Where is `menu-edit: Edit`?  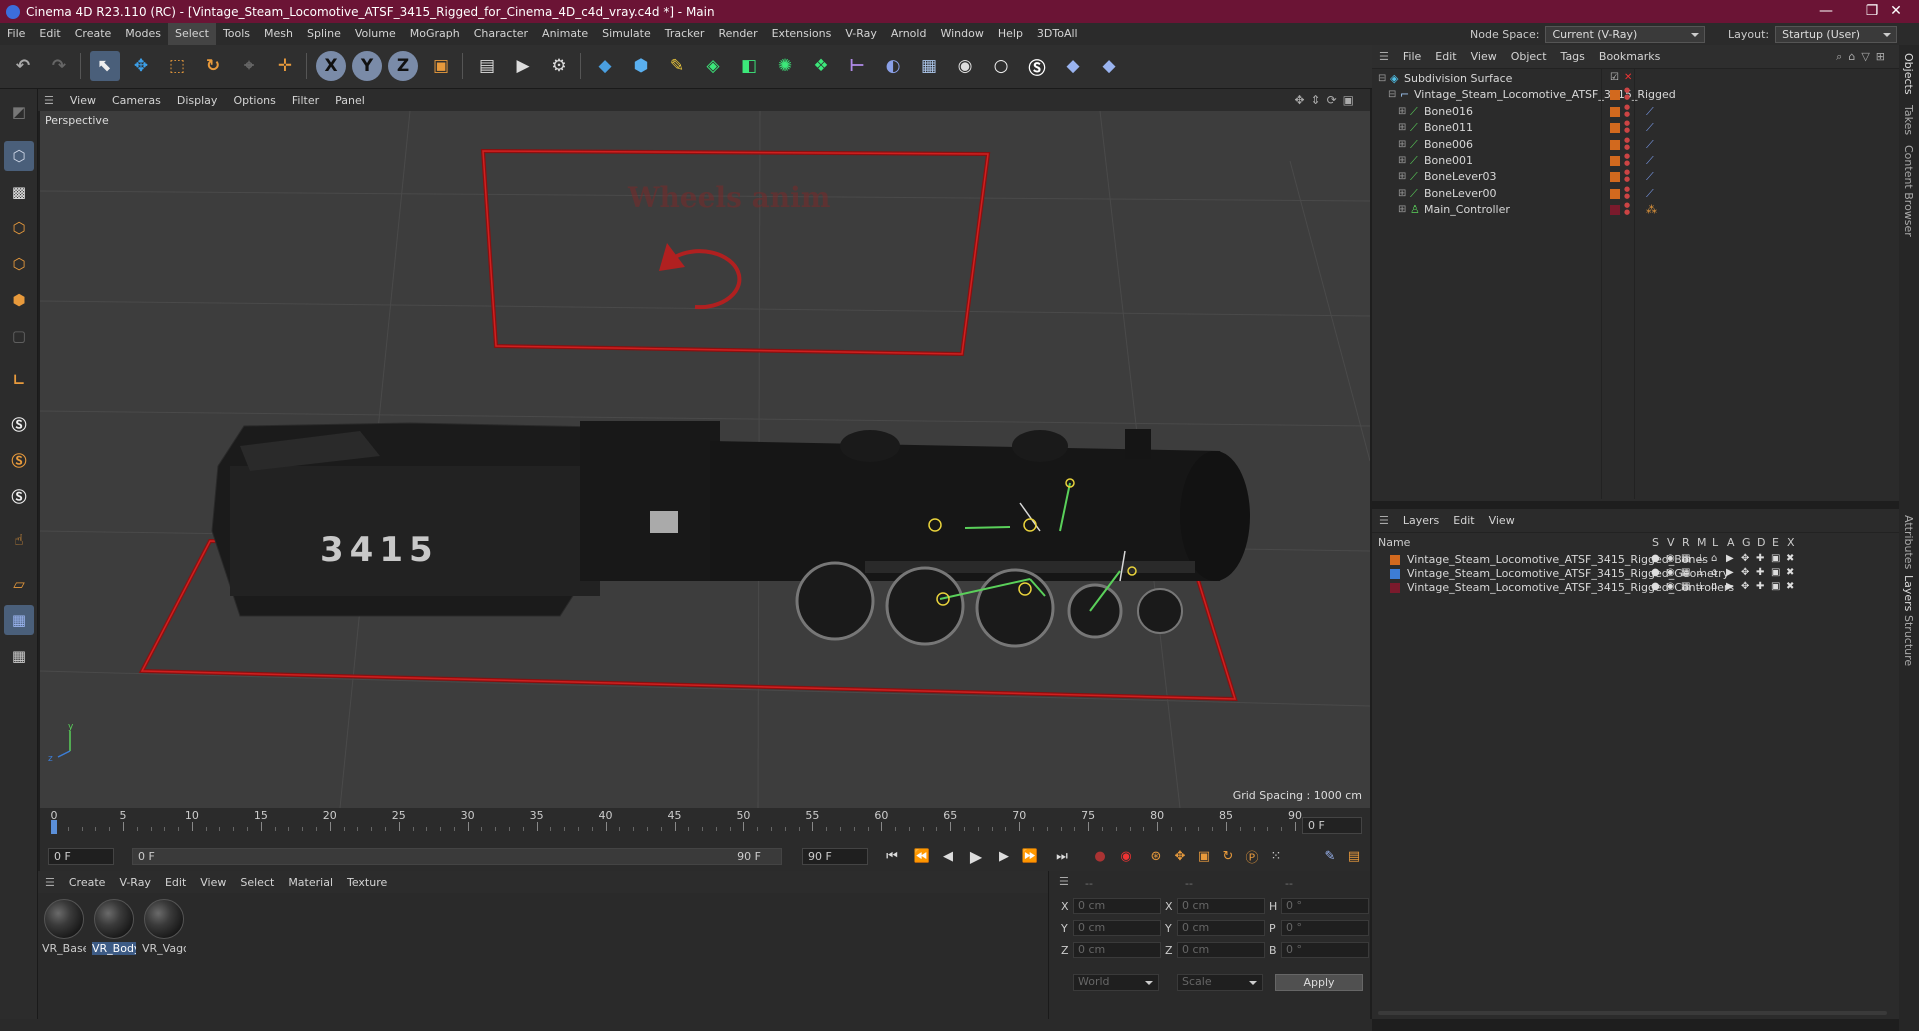 menu-edit: Edit is located at coordinates (49, 34).